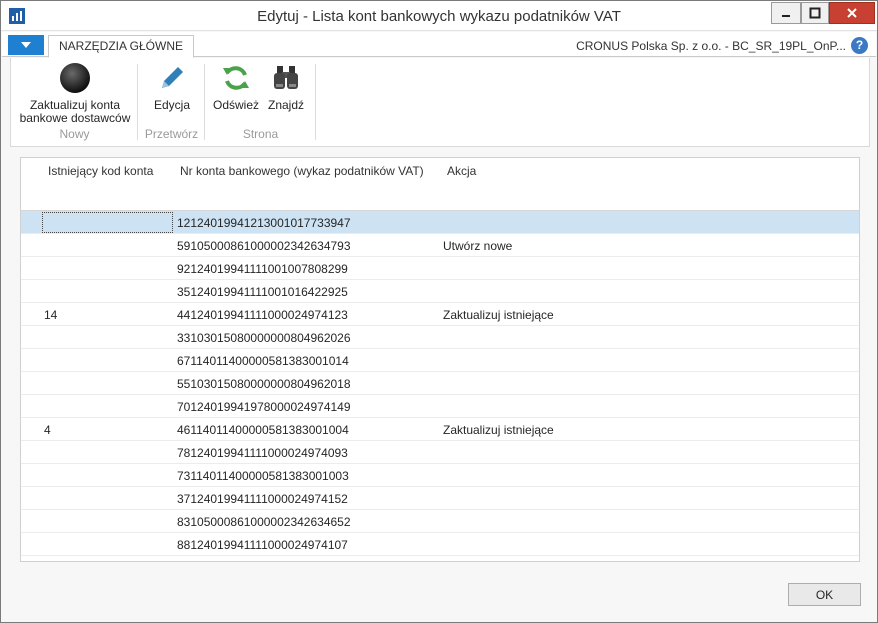  I want to click on binoculars-icon, so click(286, 77).